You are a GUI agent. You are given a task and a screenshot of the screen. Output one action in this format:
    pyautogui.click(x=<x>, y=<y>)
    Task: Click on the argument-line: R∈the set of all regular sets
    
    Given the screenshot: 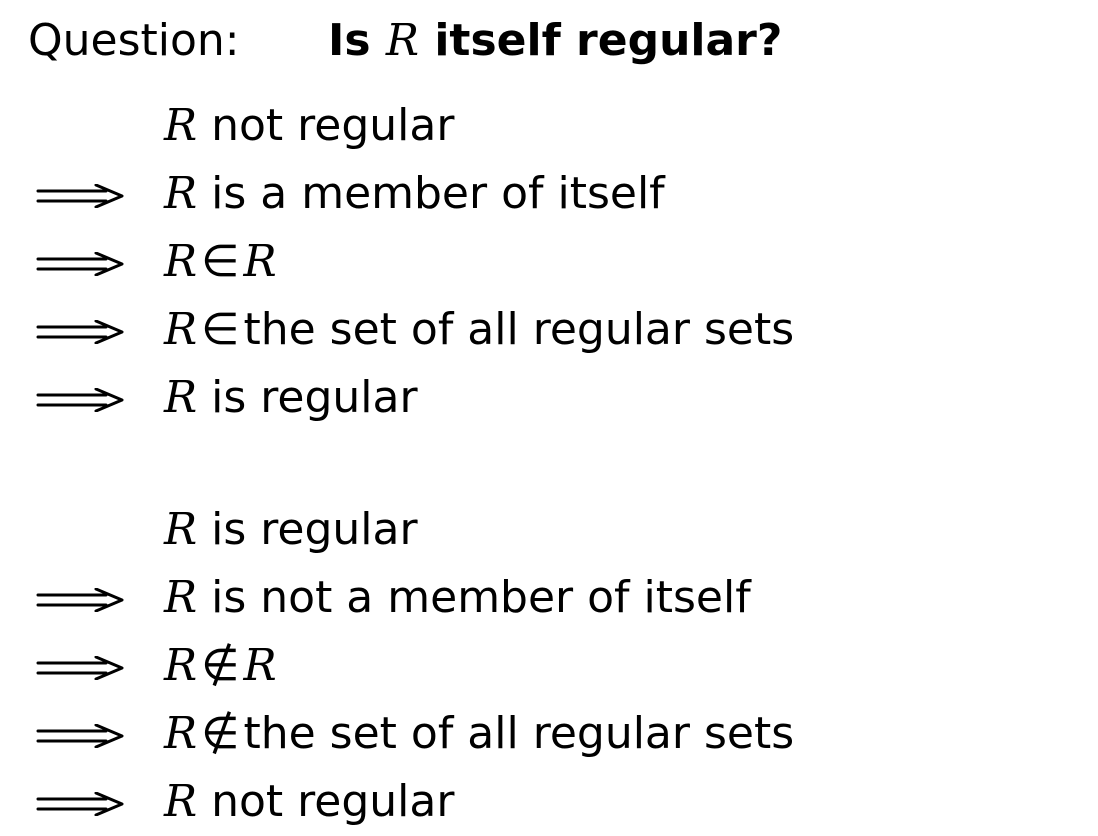 What is the action you would take?
    pyautogui.click(x=549, y=330)
    